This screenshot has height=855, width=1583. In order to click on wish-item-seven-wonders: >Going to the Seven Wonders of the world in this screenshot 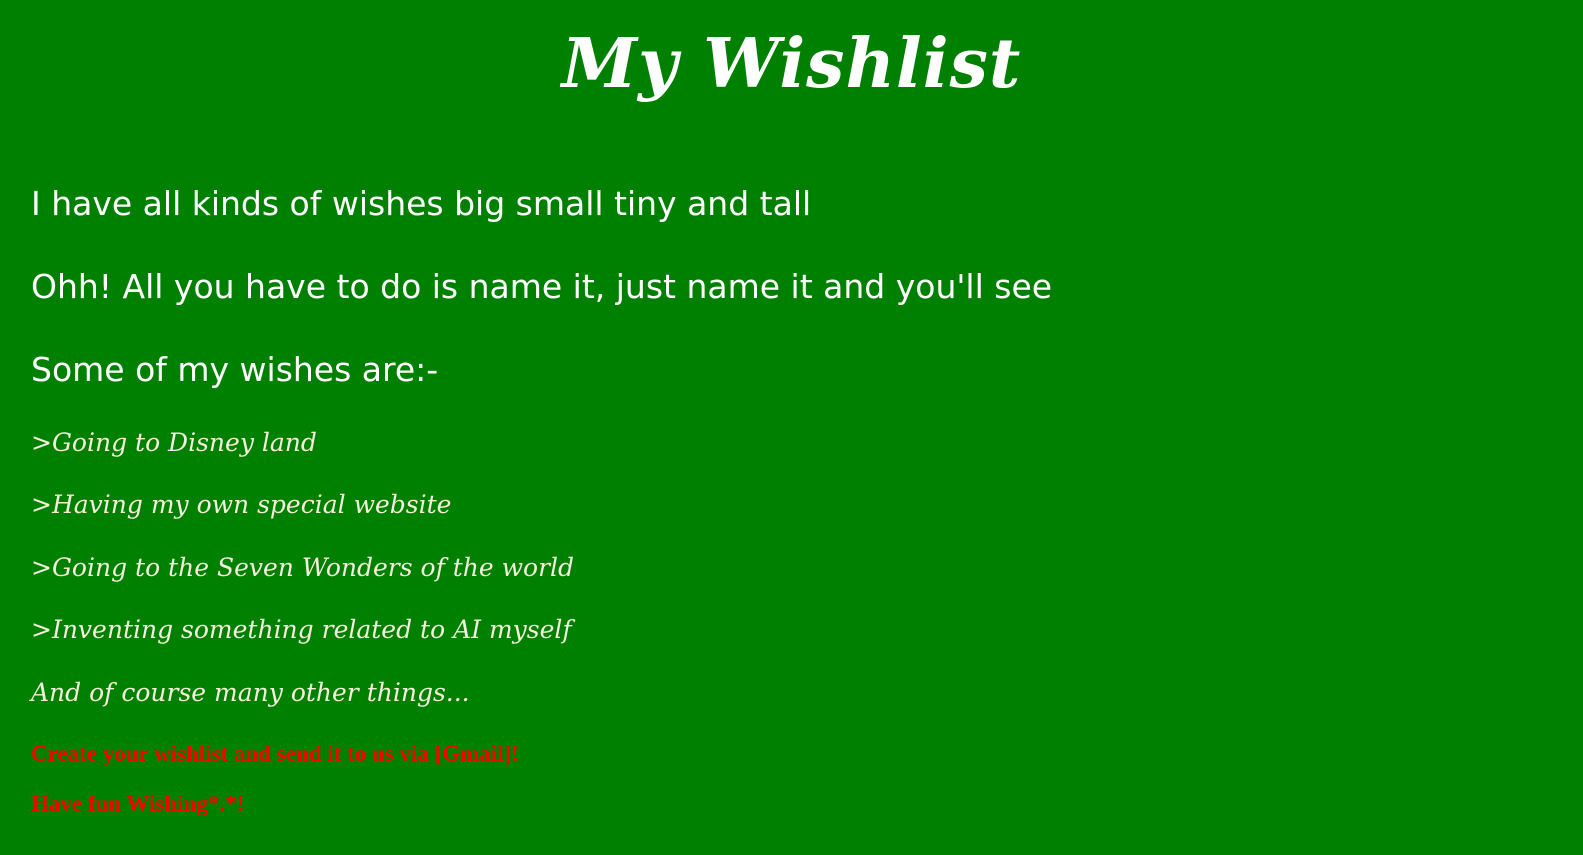, I will do `click(303, 567)`.